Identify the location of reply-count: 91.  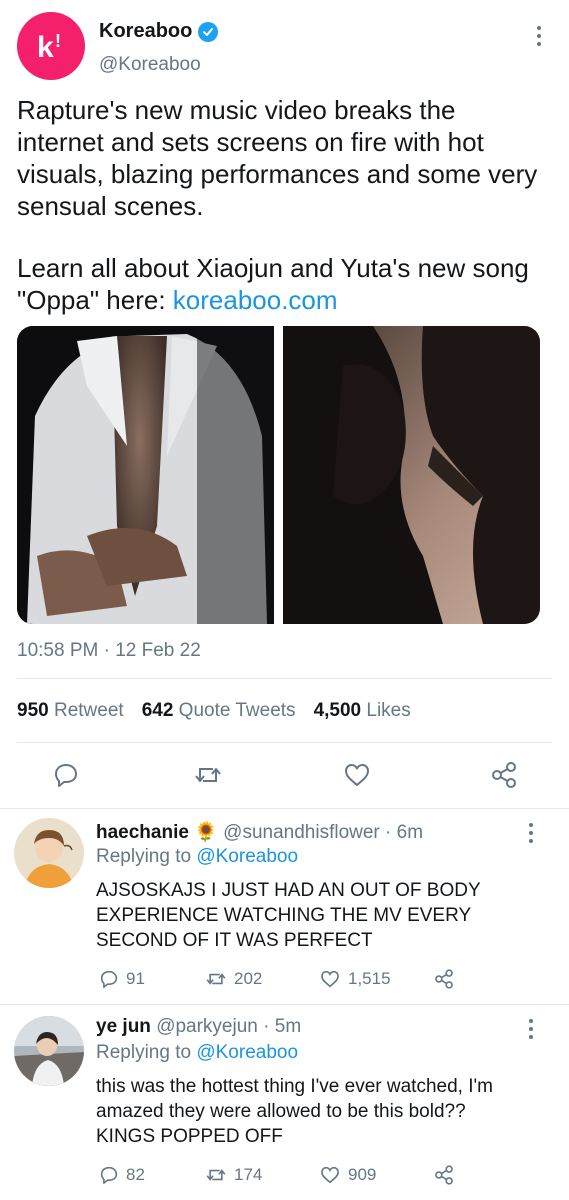
(135, 978).